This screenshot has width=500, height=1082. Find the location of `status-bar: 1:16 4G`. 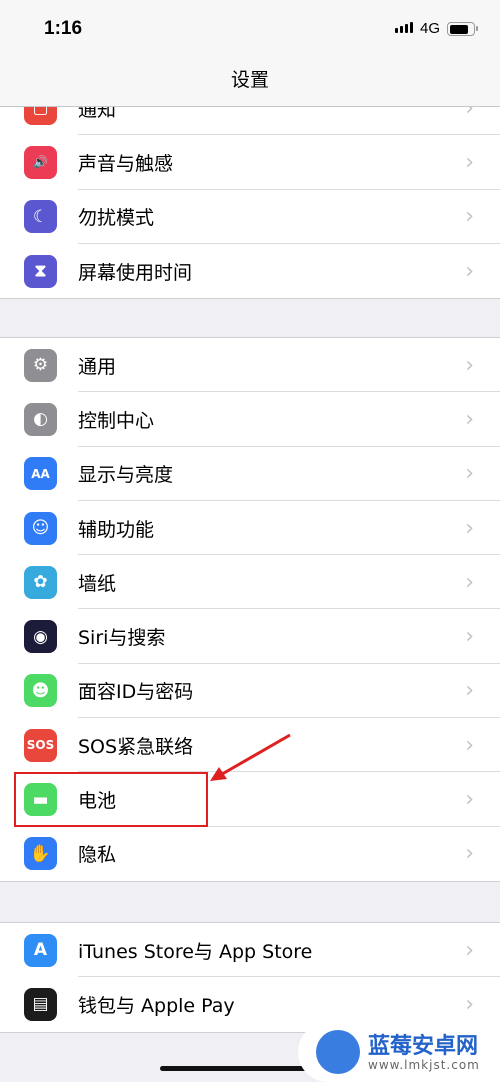

status-bar: 1:16 4G is located at coordinates (250, 30).